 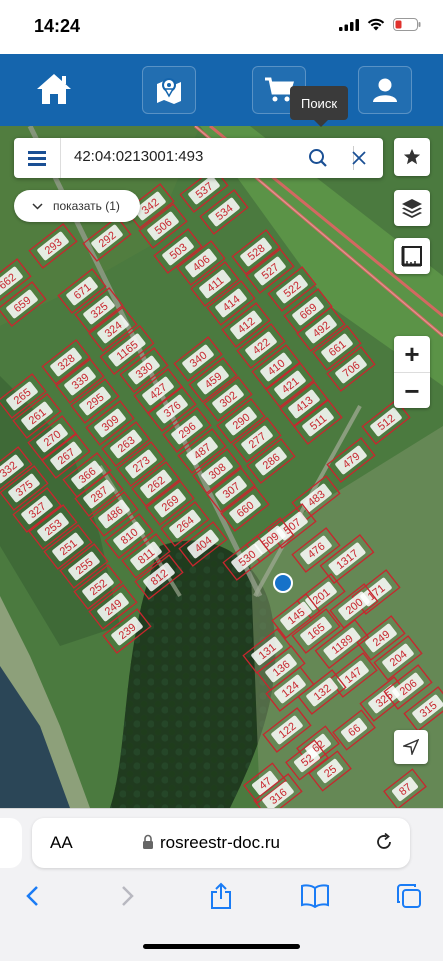 I want to click on app-header, so click(x=221, y=90).